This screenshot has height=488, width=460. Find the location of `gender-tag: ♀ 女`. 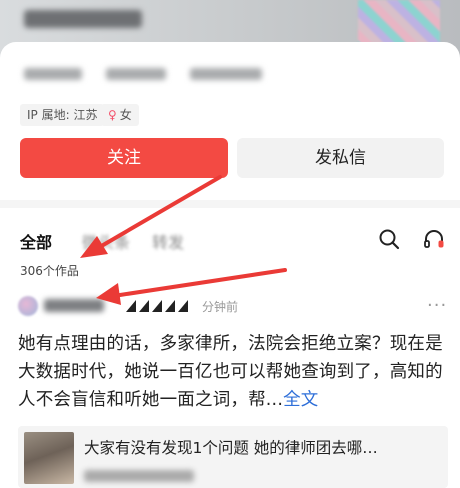

gender-tag: ♀ 女 is located at coordinates (120, 115).